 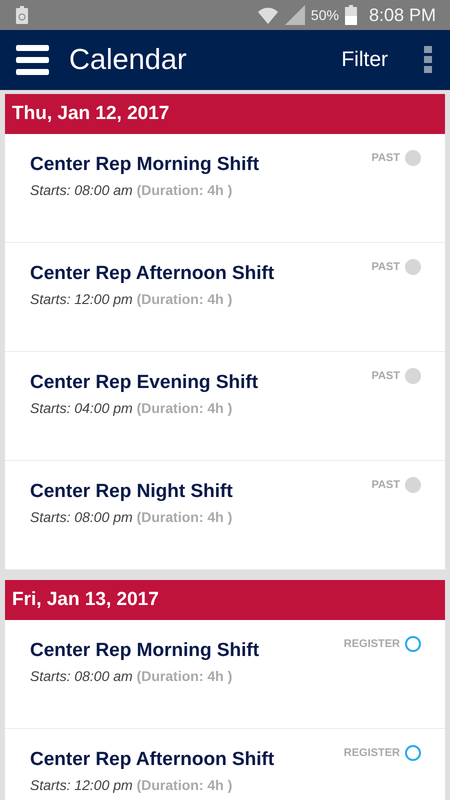 What do you see at coordinates (294, 15) in the screenshot?
I see `signal-icon` at bounding box center [294, 15].